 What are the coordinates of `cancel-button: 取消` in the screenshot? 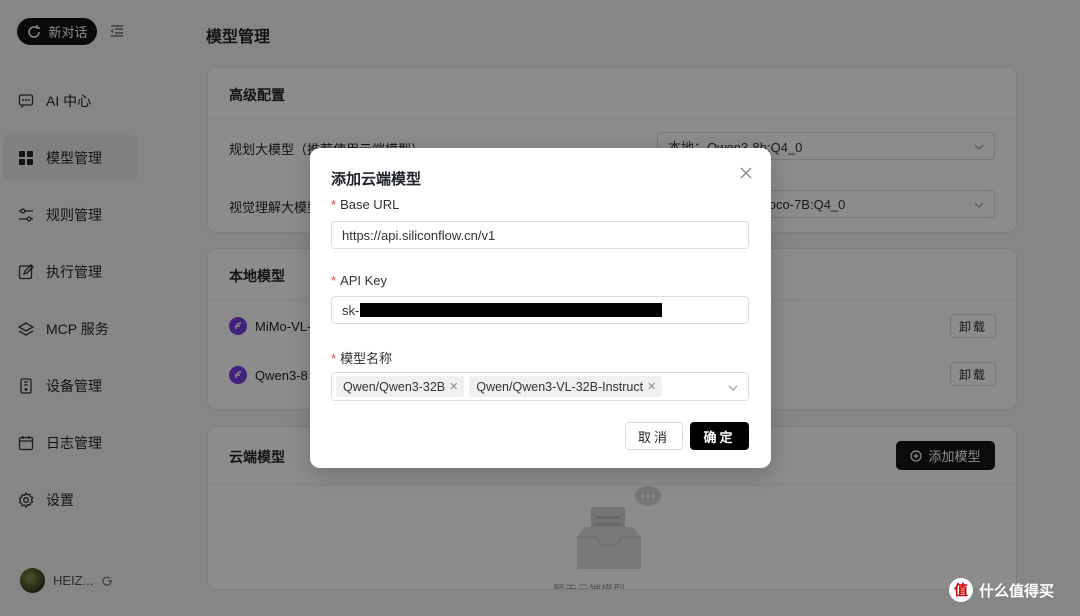 It's located at (654, 436).